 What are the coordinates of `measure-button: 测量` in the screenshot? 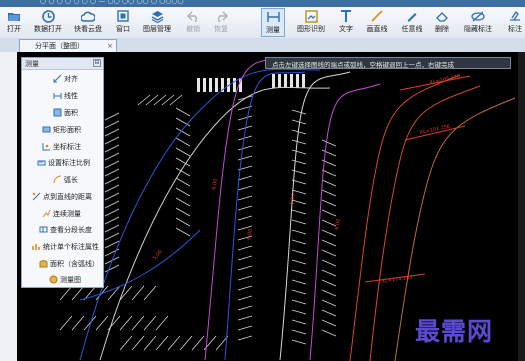 It's located at (273, 22).